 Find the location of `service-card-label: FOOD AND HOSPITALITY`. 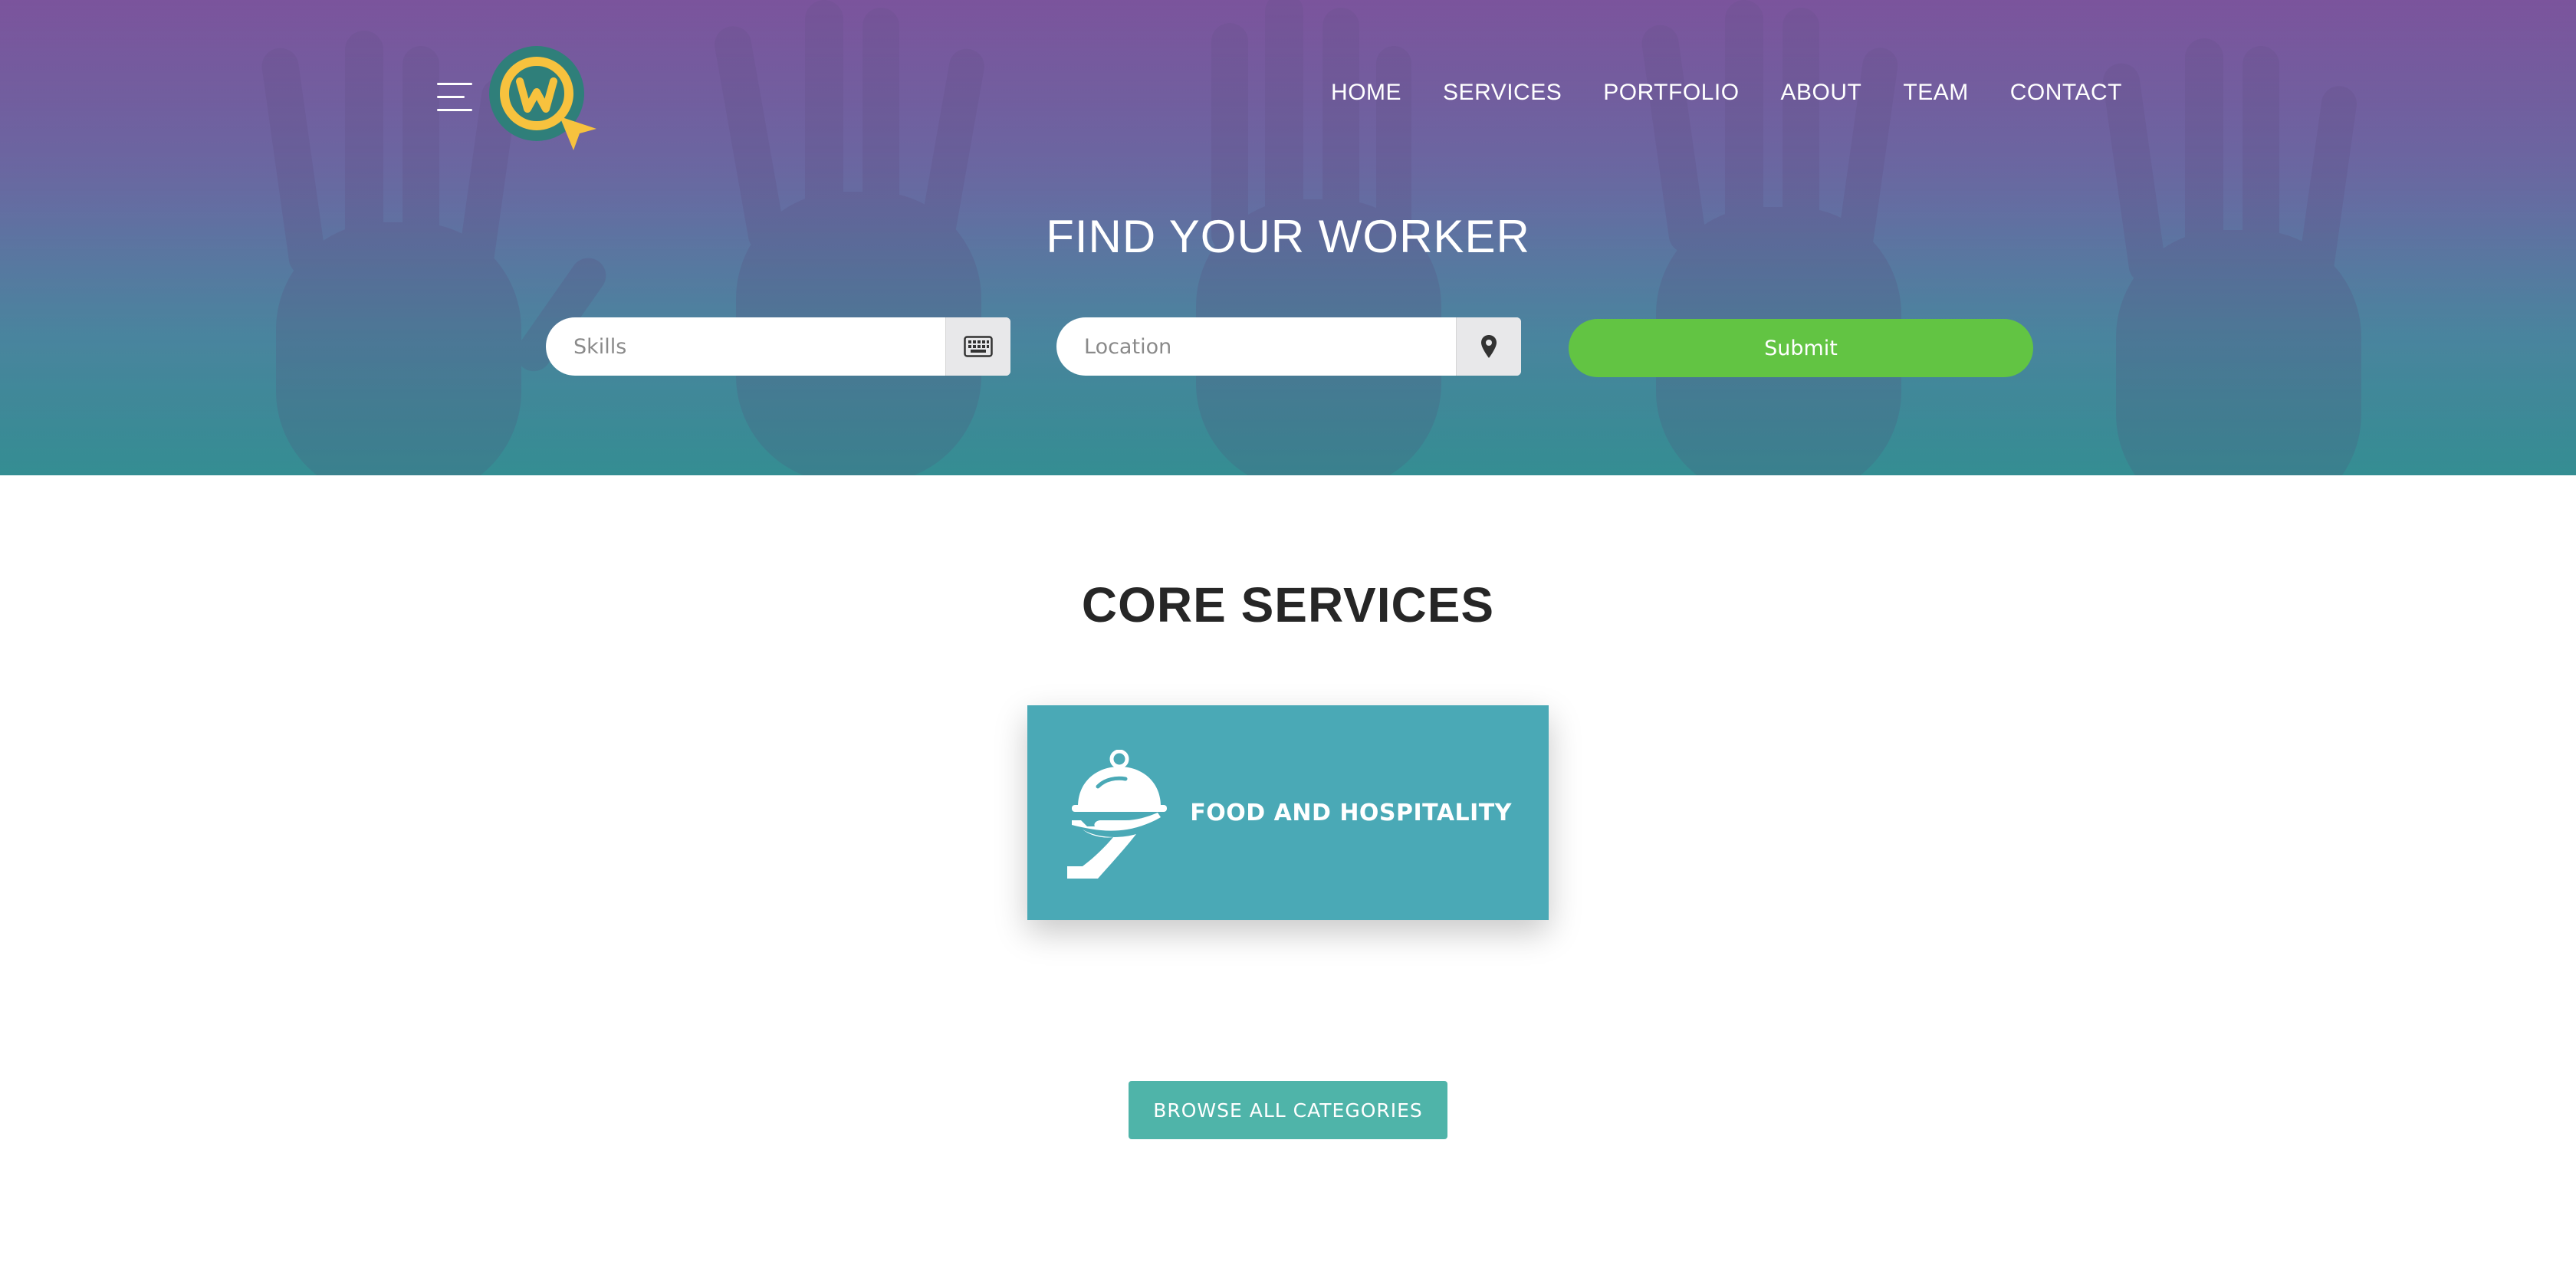

service-card-label: FOOD AND HOSPITALITY is located at coordinates (1351, 812).